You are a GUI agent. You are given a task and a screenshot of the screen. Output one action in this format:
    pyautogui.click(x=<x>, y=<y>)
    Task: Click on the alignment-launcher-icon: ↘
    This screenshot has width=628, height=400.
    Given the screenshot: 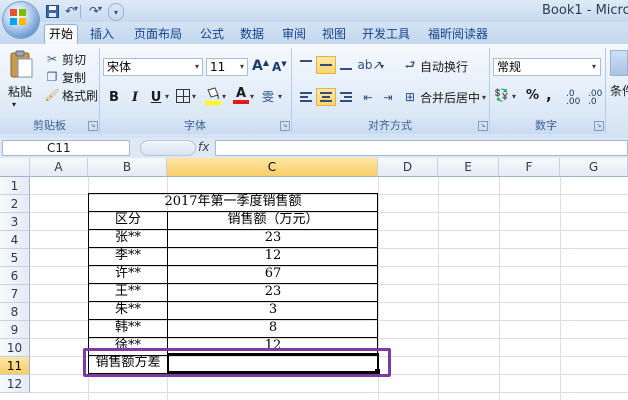 What is the action you would take?
    pyautogui.click(x=483, y=126)
    